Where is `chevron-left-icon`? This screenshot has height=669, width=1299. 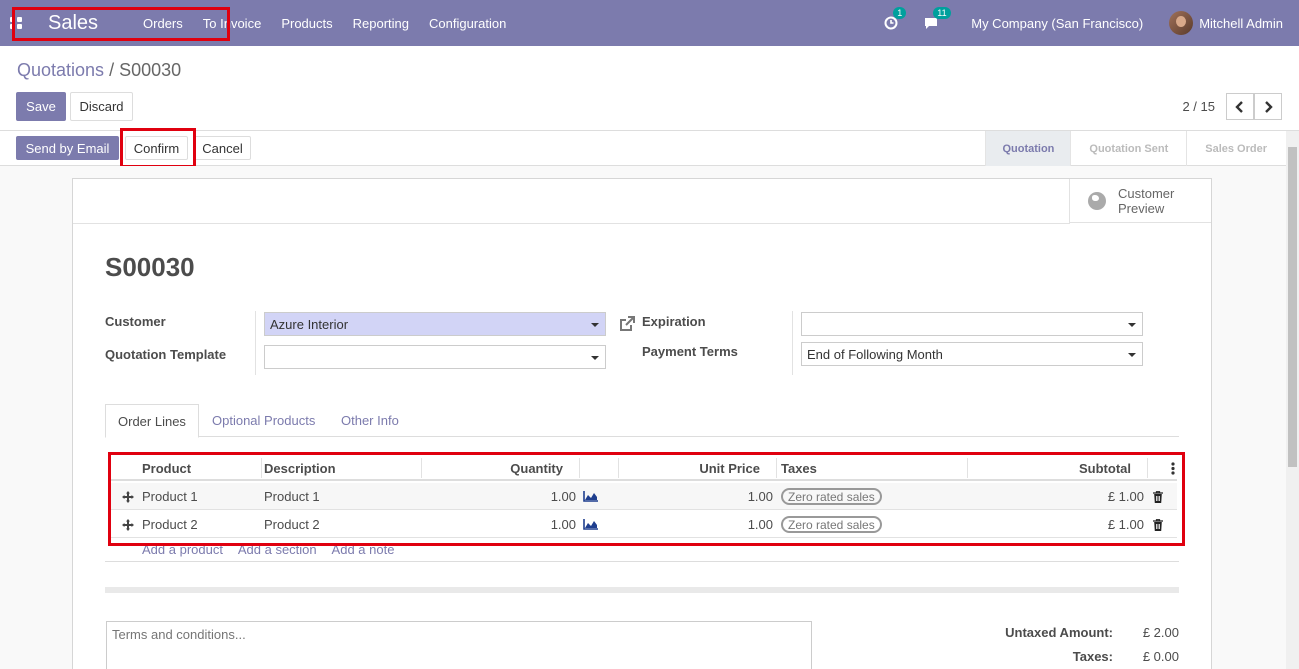
chevron-left-icon is located at coordinates (1239, 106).